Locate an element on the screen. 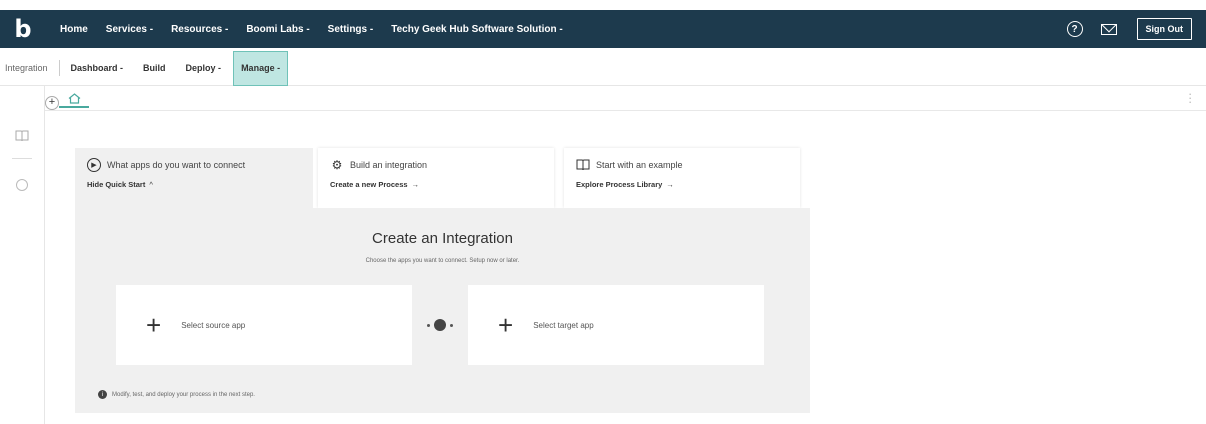 This screenshot has width=1206, height=424. subnav-dashboard: Dashboard - is located at coordinates (97, 68).